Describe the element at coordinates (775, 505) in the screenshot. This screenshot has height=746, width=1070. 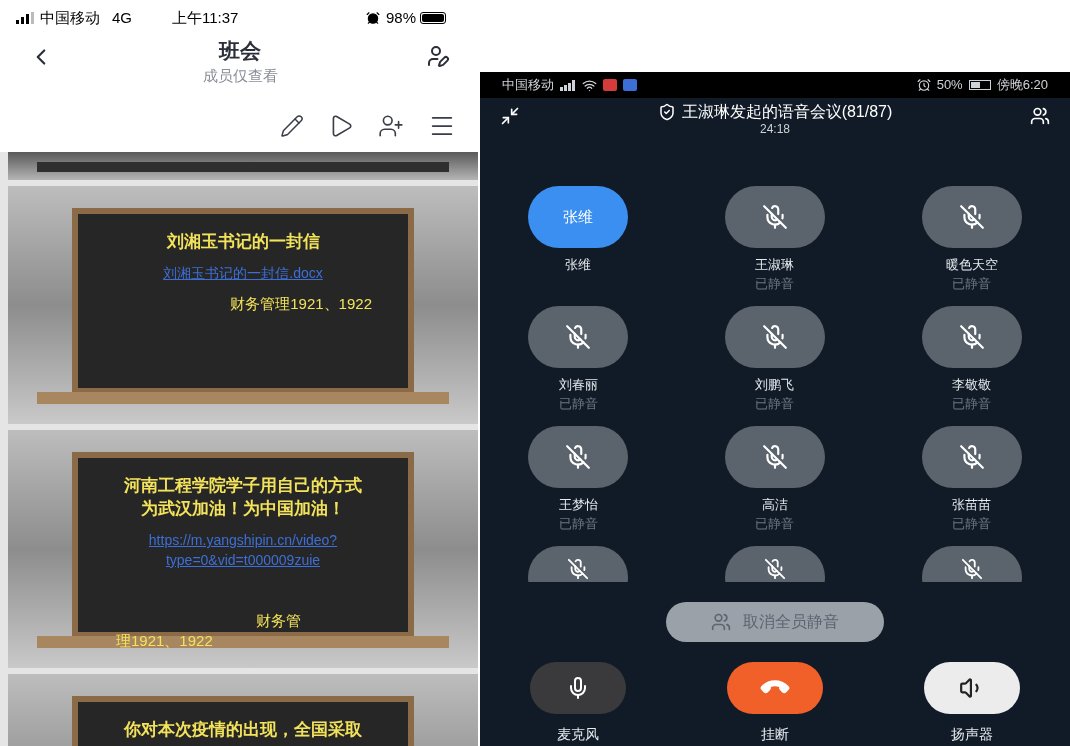
I see `participant-name: 高洁` at that location.